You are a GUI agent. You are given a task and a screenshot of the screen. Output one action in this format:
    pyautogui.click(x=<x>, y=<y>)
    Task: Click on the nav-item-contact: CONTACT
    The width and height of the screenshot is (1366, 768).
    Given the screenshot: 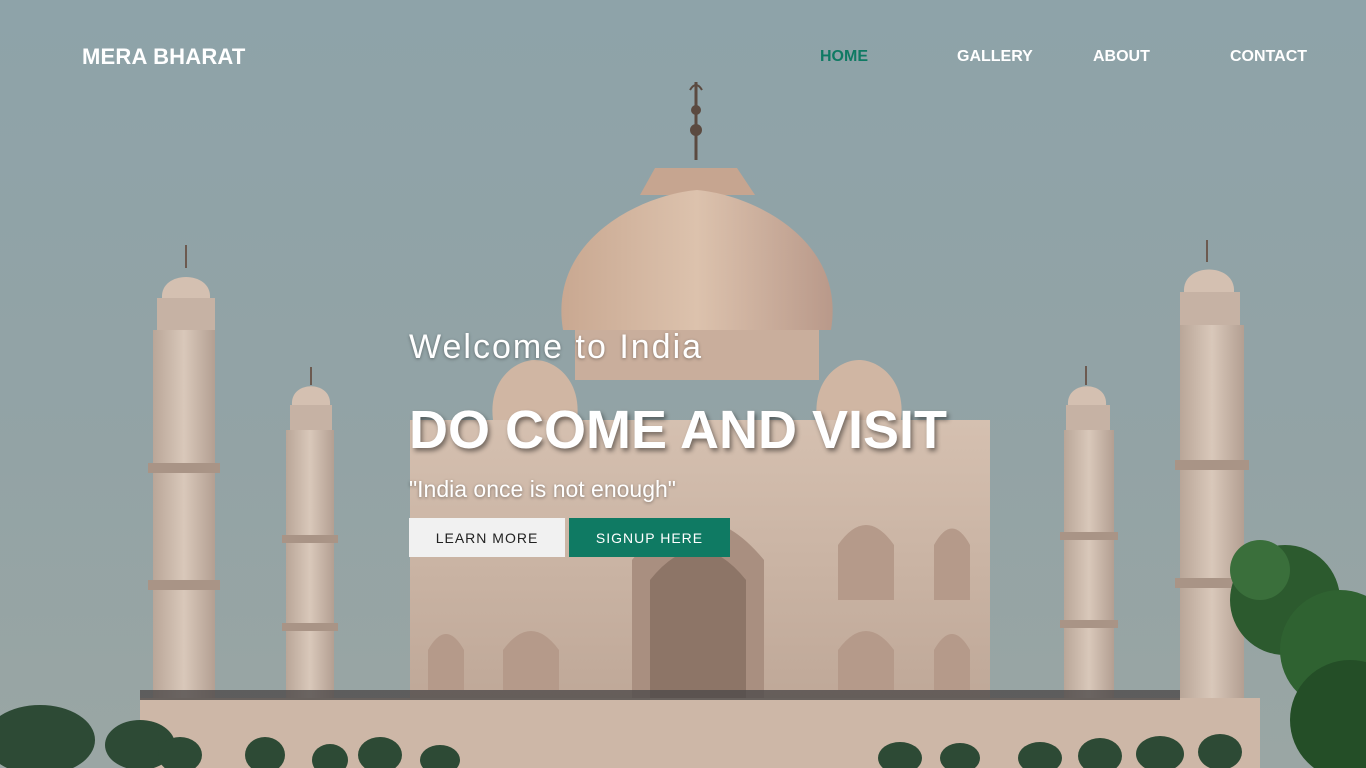 What is the action you would take?
    pyautogui.click(x=1268, y=57)
    